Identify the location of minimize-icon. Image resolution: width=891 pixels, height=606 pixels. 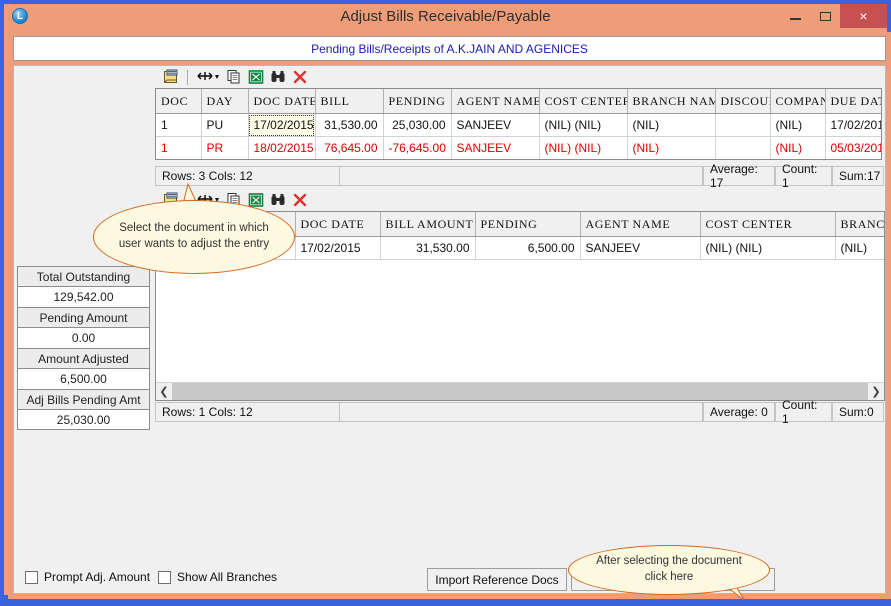
(795, 19).